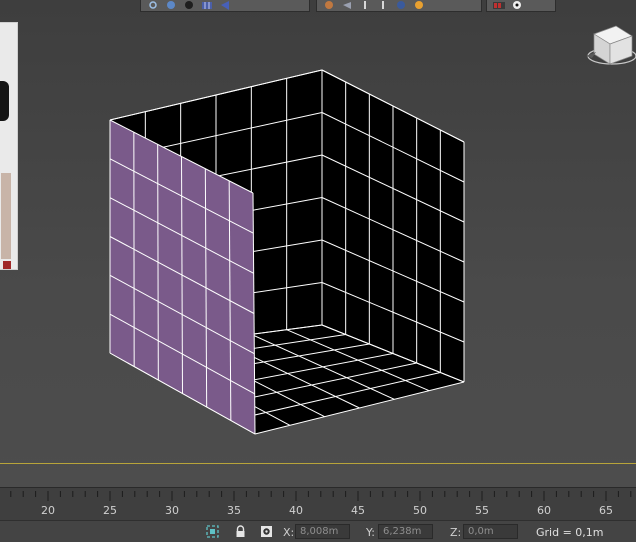 The width and height of the screenshot is (636, 542). I want to click on absolute-mode-icon, so click(266, 531).